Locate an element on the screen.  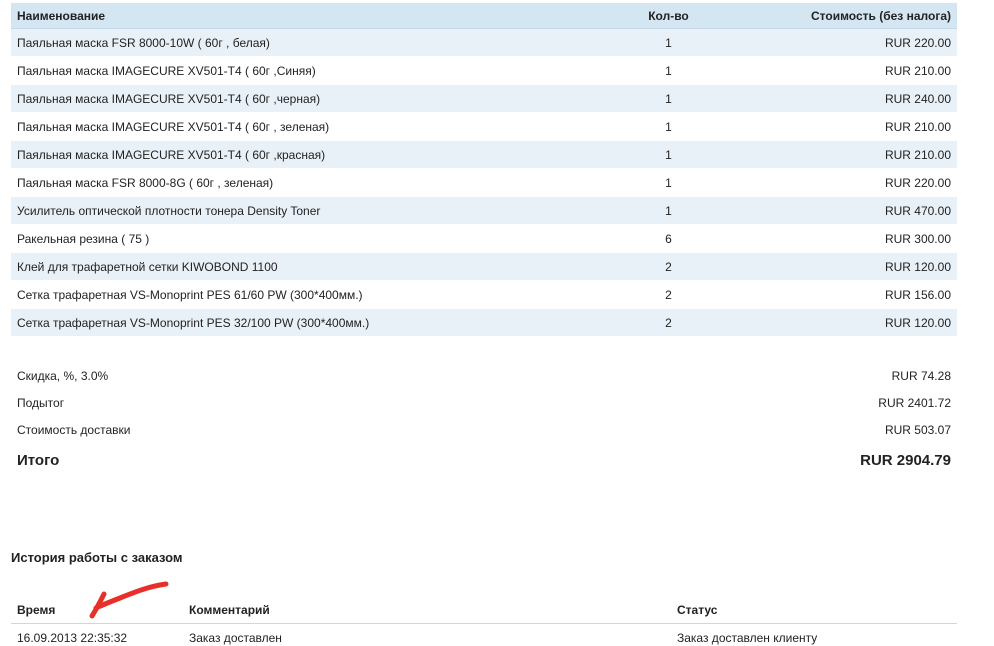
history-header-time: Время is located at coordinates (36, 609).